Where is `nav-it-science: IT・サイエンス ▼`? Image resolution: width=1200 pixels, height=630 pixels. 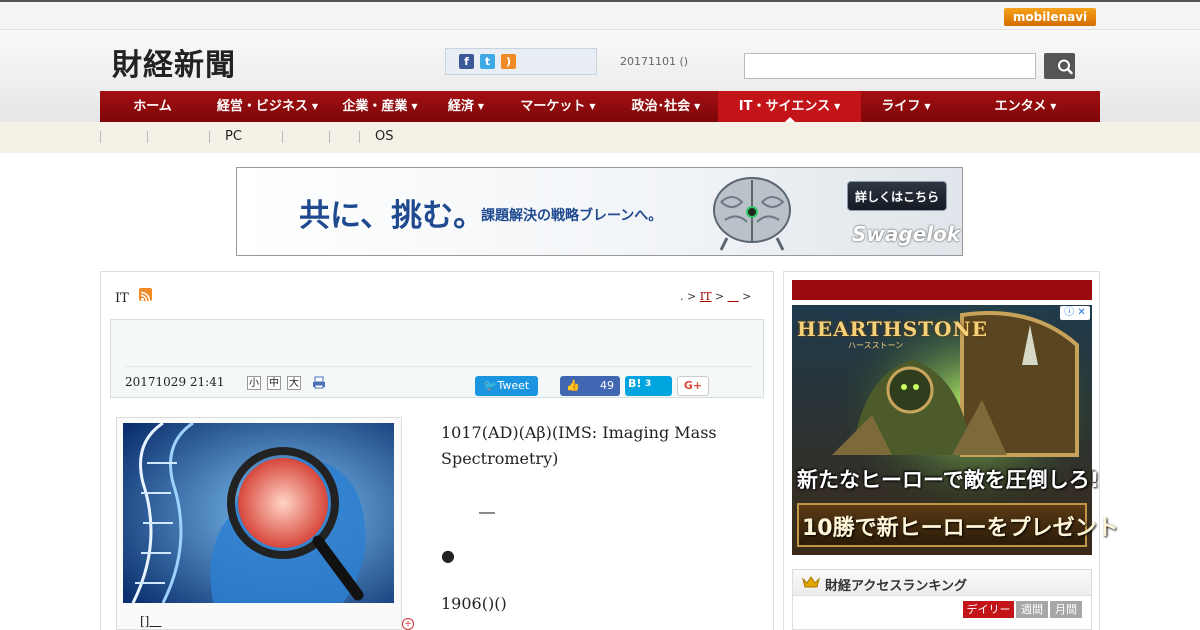
nav-it-science: IT・サイエンス ▼ is located at coordinates (789, 106).